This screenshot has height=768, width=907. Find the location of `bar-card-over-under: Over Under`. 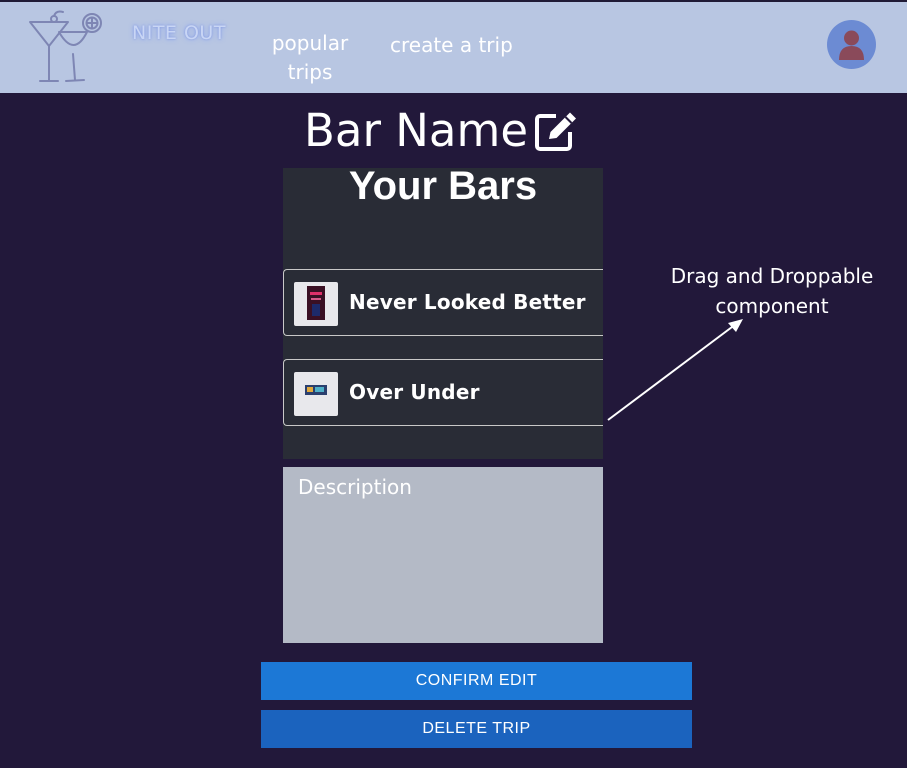

bar-card-over-under: Over Under is located at coordinates (443, 392).